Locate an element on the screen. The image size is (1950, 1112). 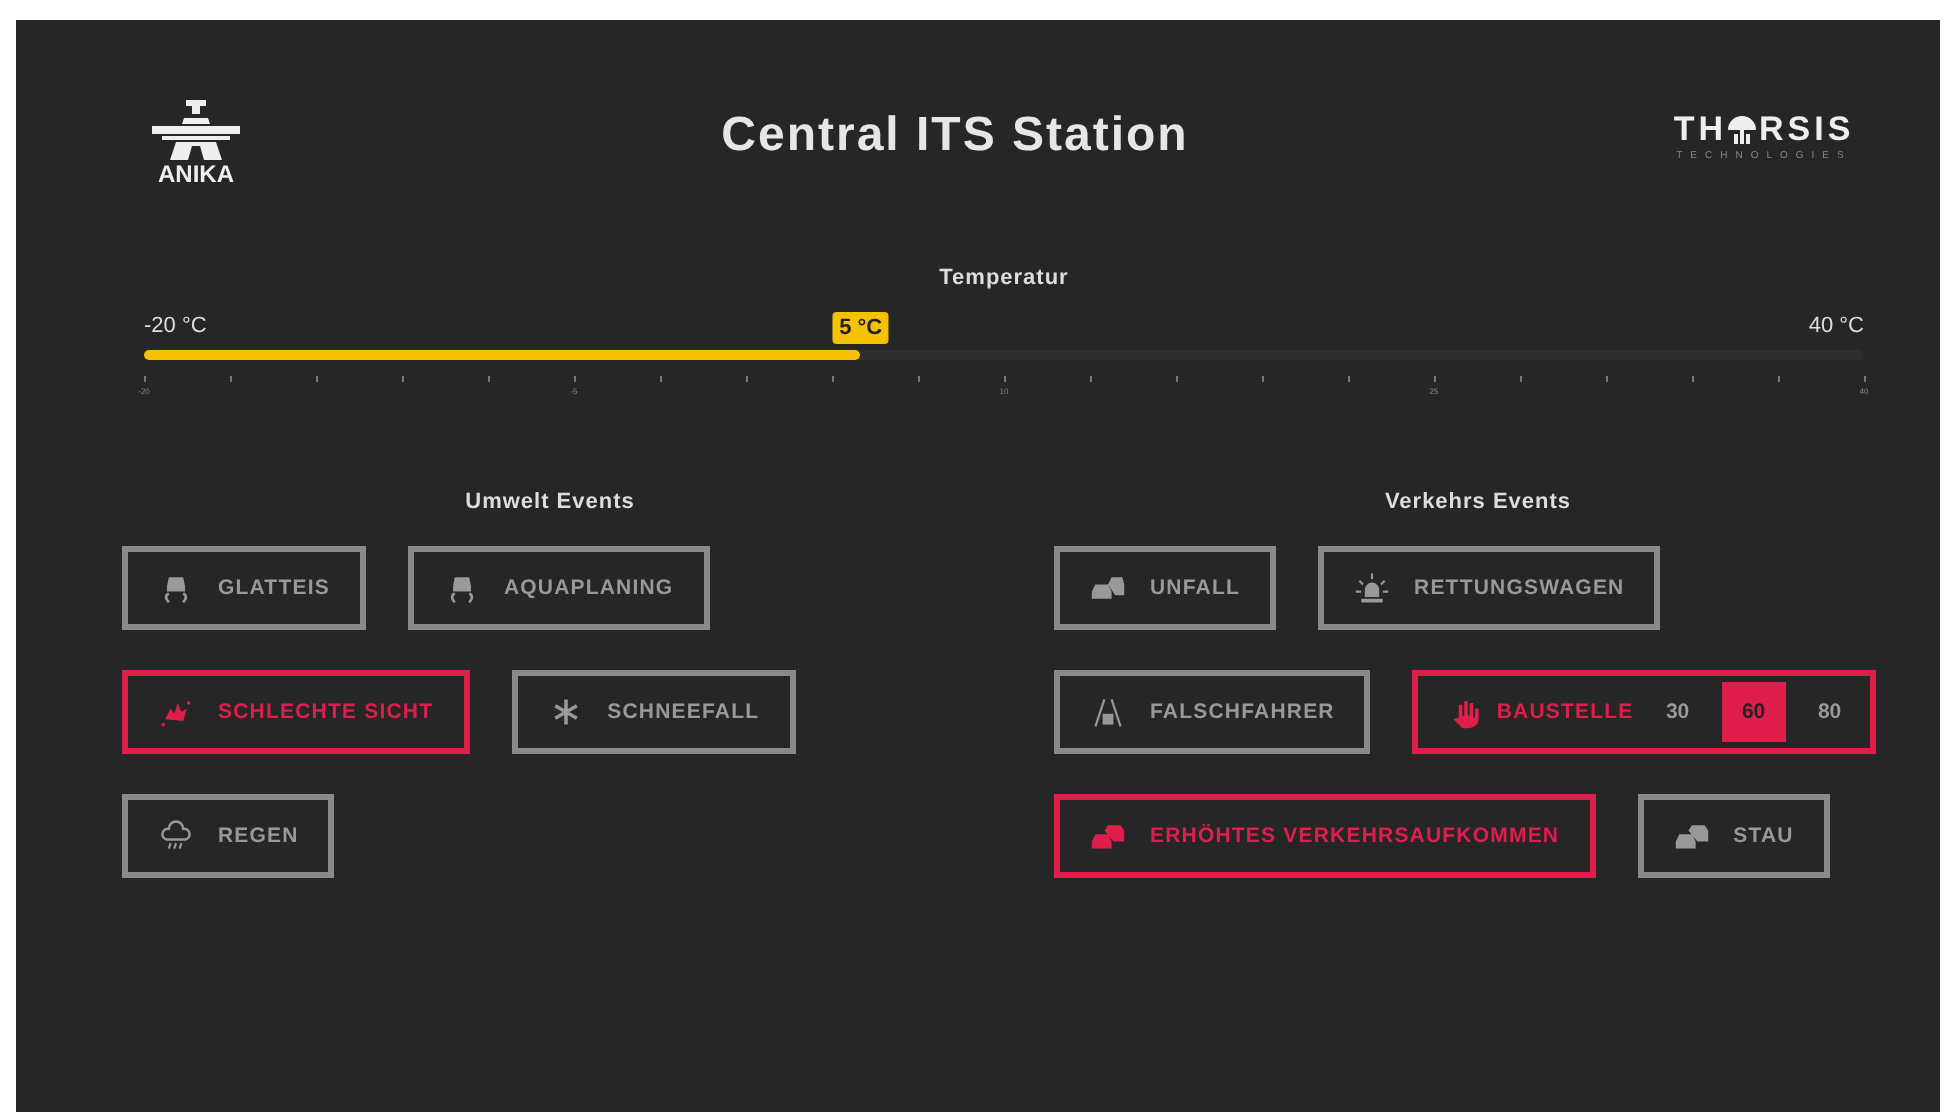
page-title: Central ITS Station is located at coordinates (955, 136).